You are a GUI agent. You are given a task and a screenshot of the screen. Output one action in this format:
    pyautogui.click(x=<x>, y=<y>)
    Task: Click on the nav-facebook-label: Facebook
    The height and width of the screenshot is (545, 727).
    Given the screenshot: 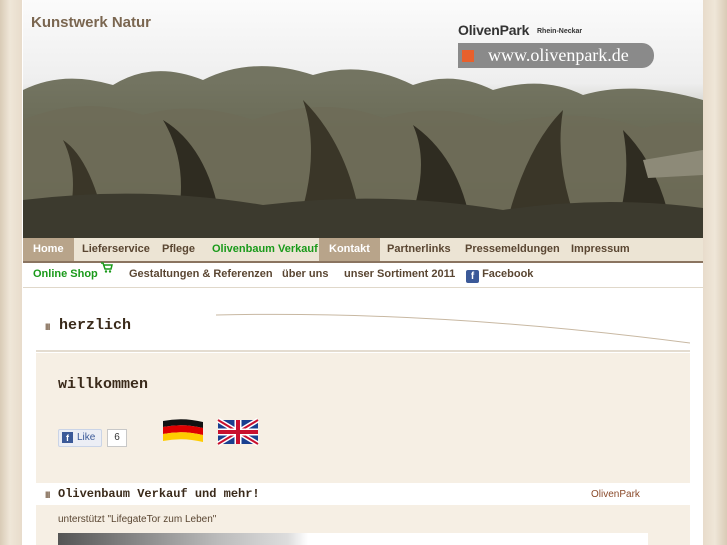 What is the action you would take?
    pyautogui.click(x=508, y=274)
    